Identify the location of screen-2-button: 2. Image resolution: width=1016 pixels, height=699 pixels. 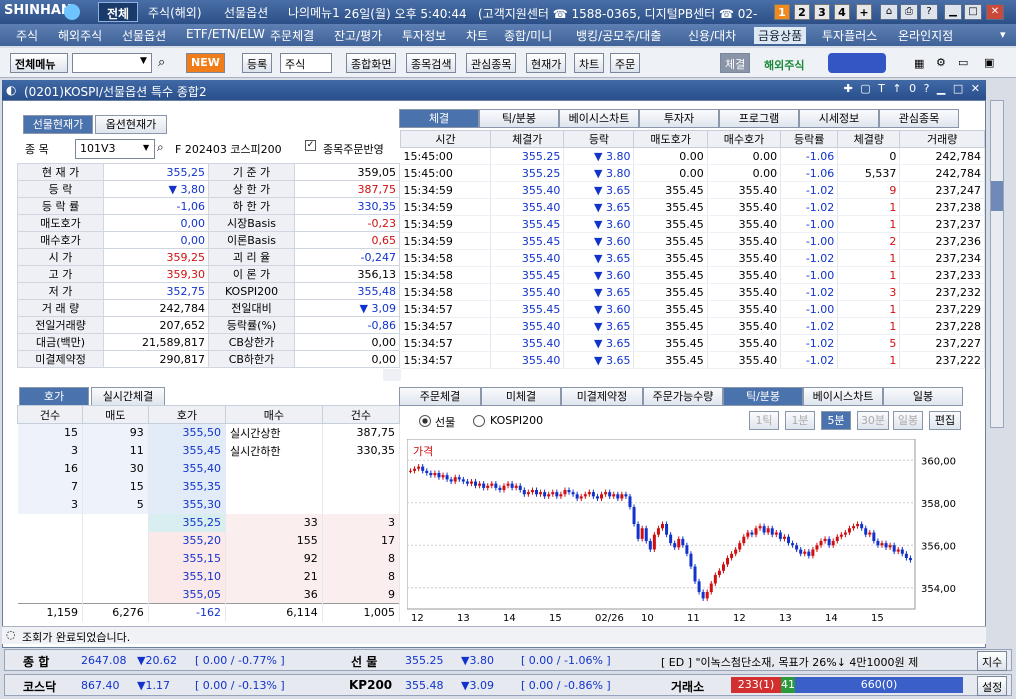
(802, 12).